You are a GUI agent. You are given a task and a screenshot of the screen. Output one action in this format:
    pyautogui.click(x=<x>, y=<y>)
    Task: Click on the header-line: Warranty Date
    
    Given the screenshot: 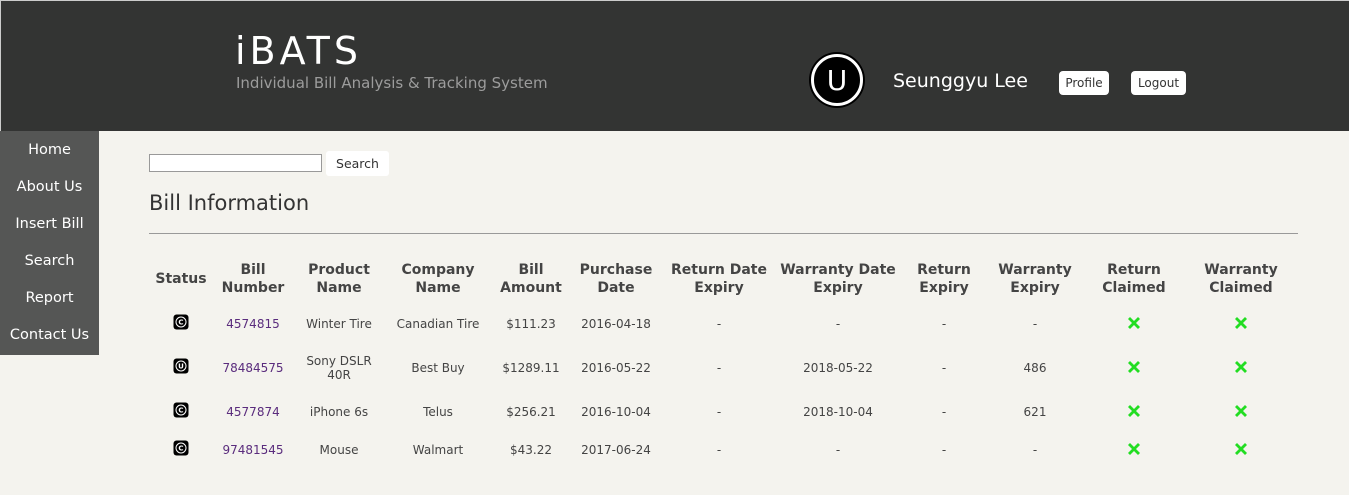 What is the action you would take?
    pyautogui.click(x=838, y=270)
    